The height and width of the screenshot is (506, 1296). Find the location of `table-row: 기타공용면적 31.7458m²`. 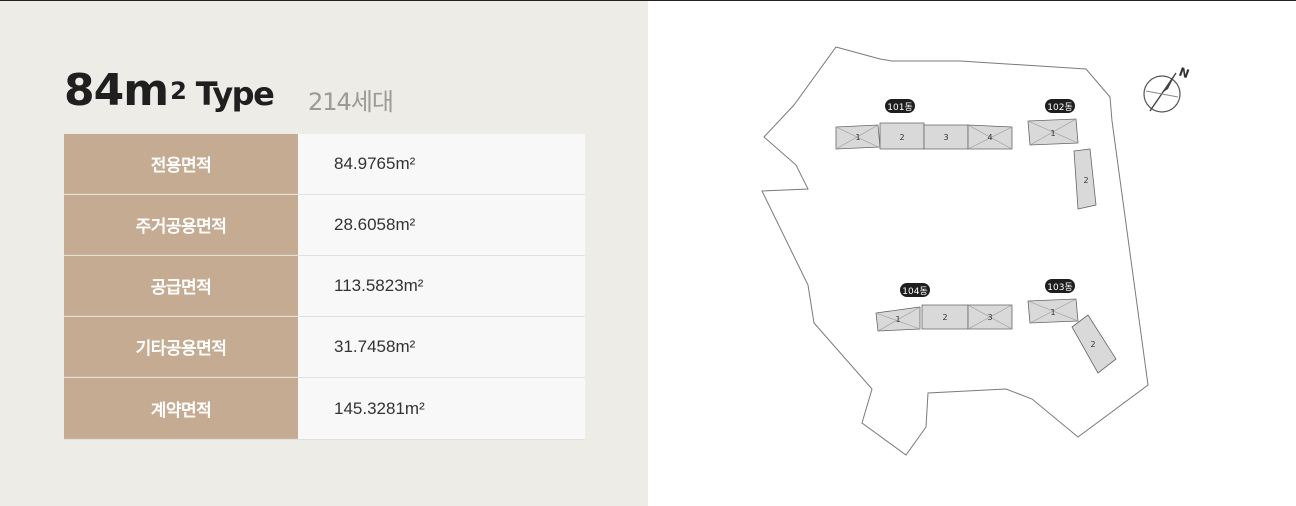

table-row: 기타공용면적 31.7458m² is located at coordinates (324, 347).